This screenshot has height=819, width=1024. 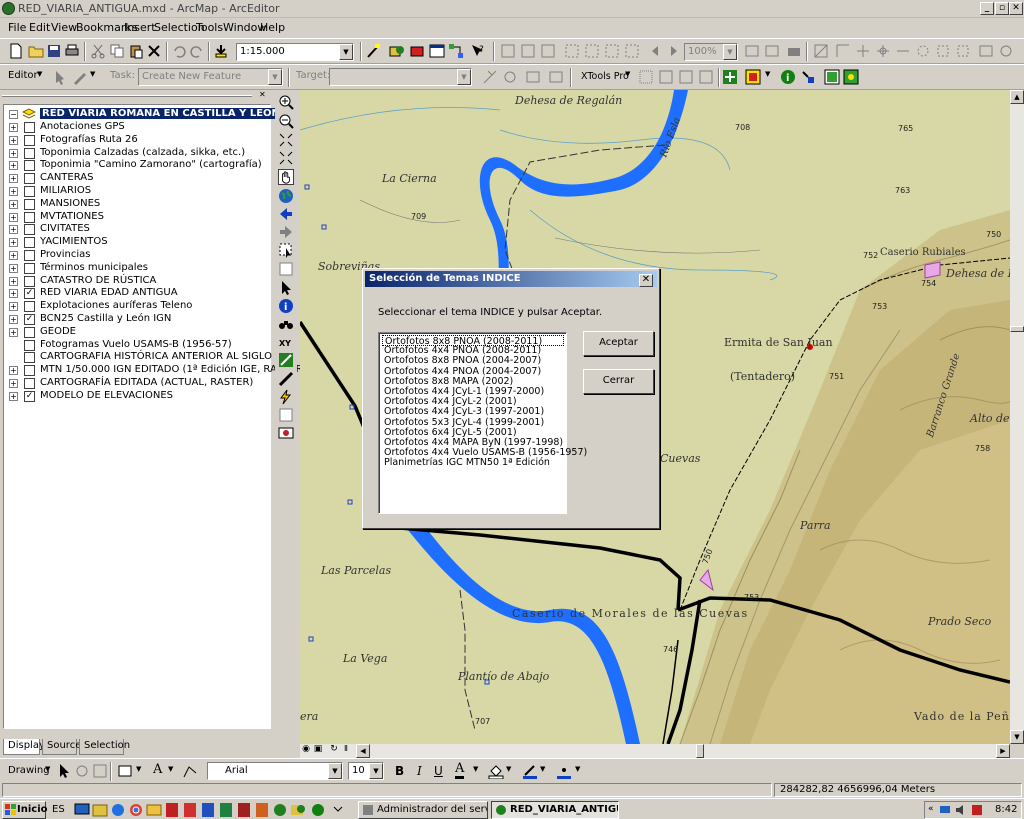 I want to click on rectangle-shape-icon, so click(x=986, y=51).